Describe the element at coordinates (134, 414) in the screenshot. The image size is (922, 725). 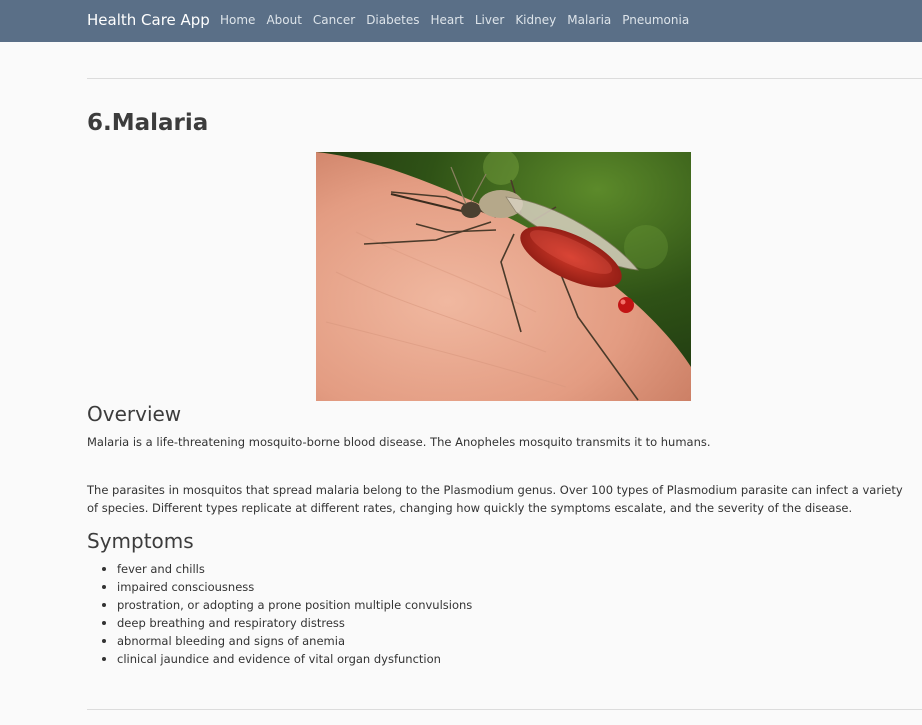
I see `overview-heading: Overview` at that location.